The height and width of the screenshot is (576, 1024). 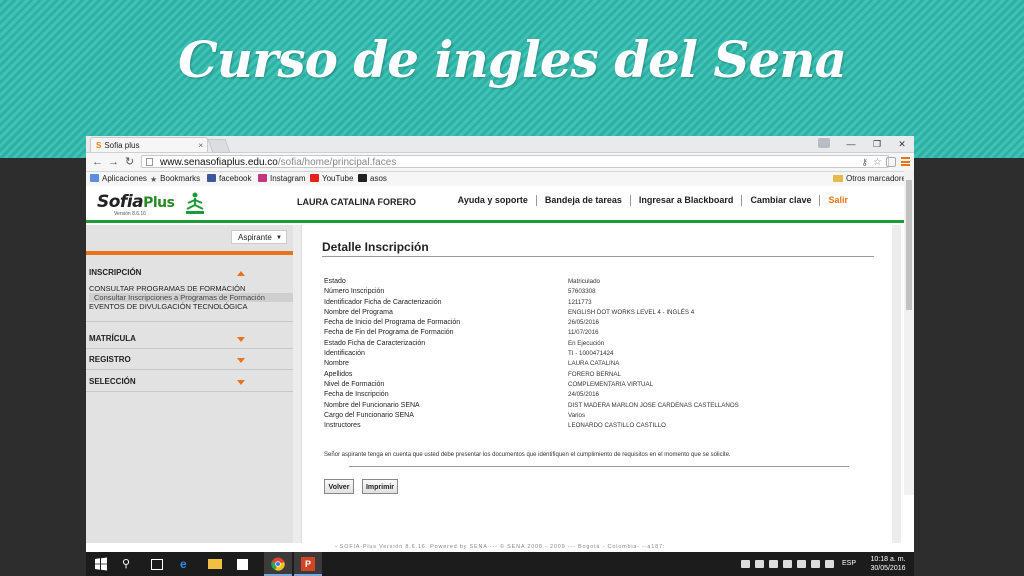 I want to click on logo-version: Versión 8.6.16, so click(x=130, y=214).